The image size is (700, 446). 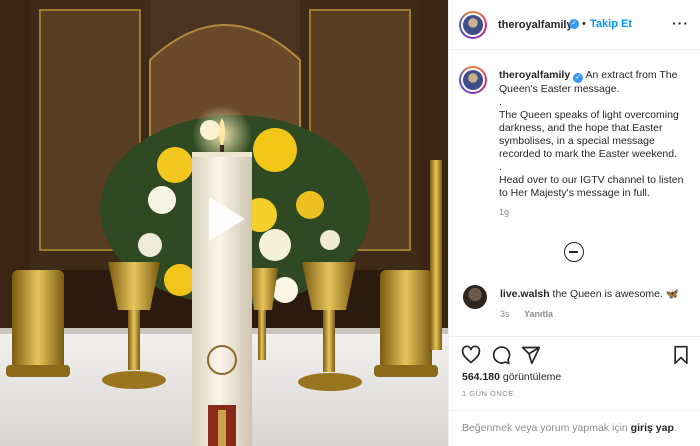 What do you see at coordinates (473, 80) in the screenshot?
I see `caption-avatar` at bounding box center [473, 80].